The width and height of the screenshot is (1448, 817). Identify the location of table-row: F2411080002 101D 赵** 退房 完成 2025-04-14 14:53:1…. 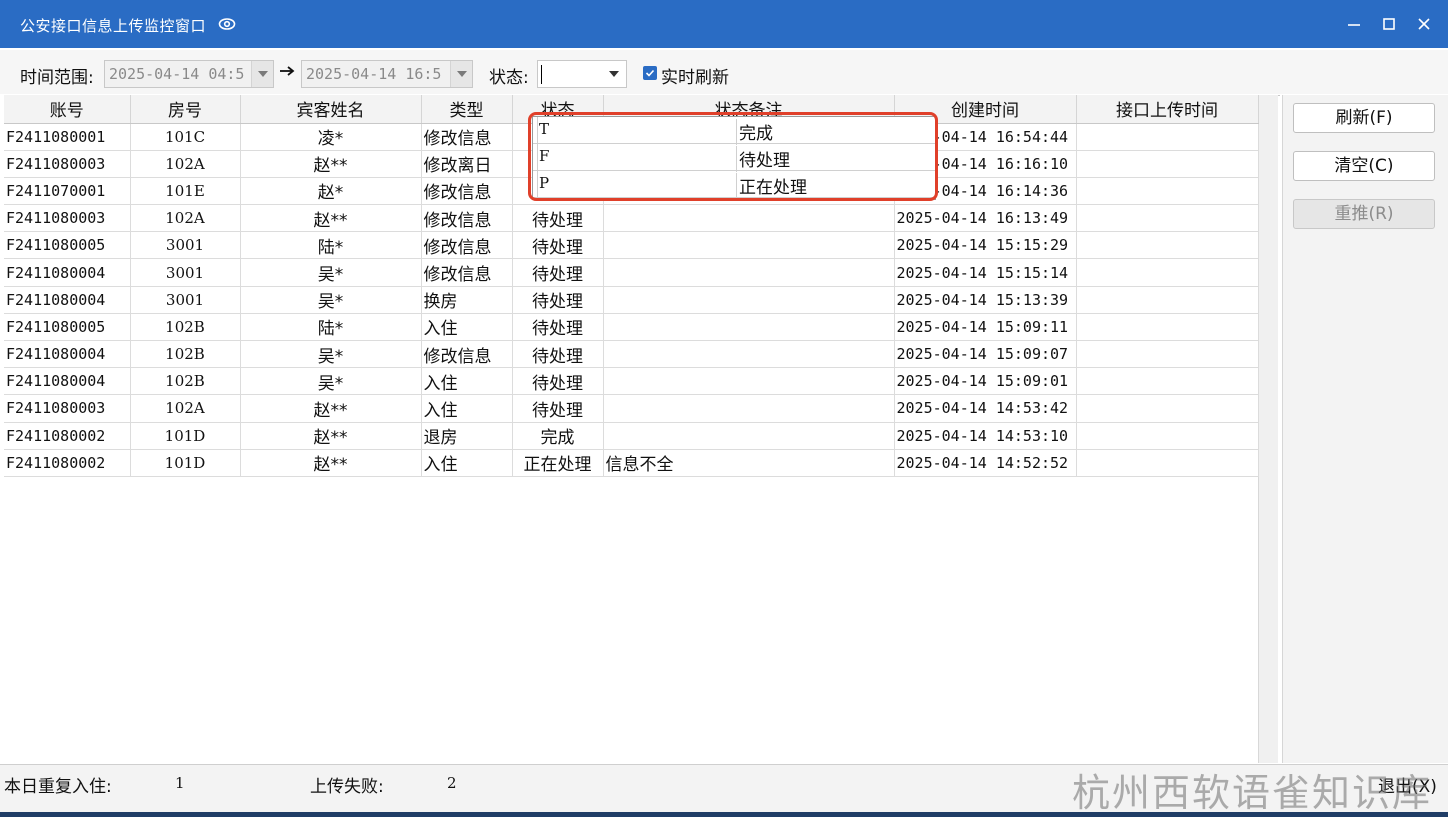
(631, 436).